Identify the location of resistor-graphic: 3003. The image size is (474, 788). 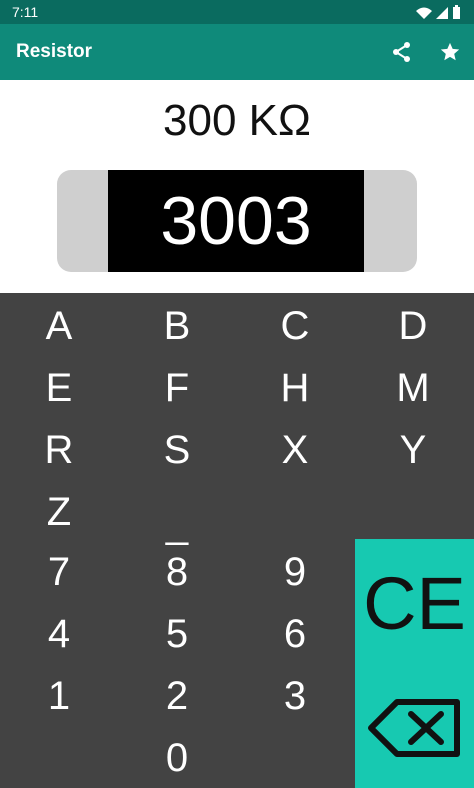
(237, 221).